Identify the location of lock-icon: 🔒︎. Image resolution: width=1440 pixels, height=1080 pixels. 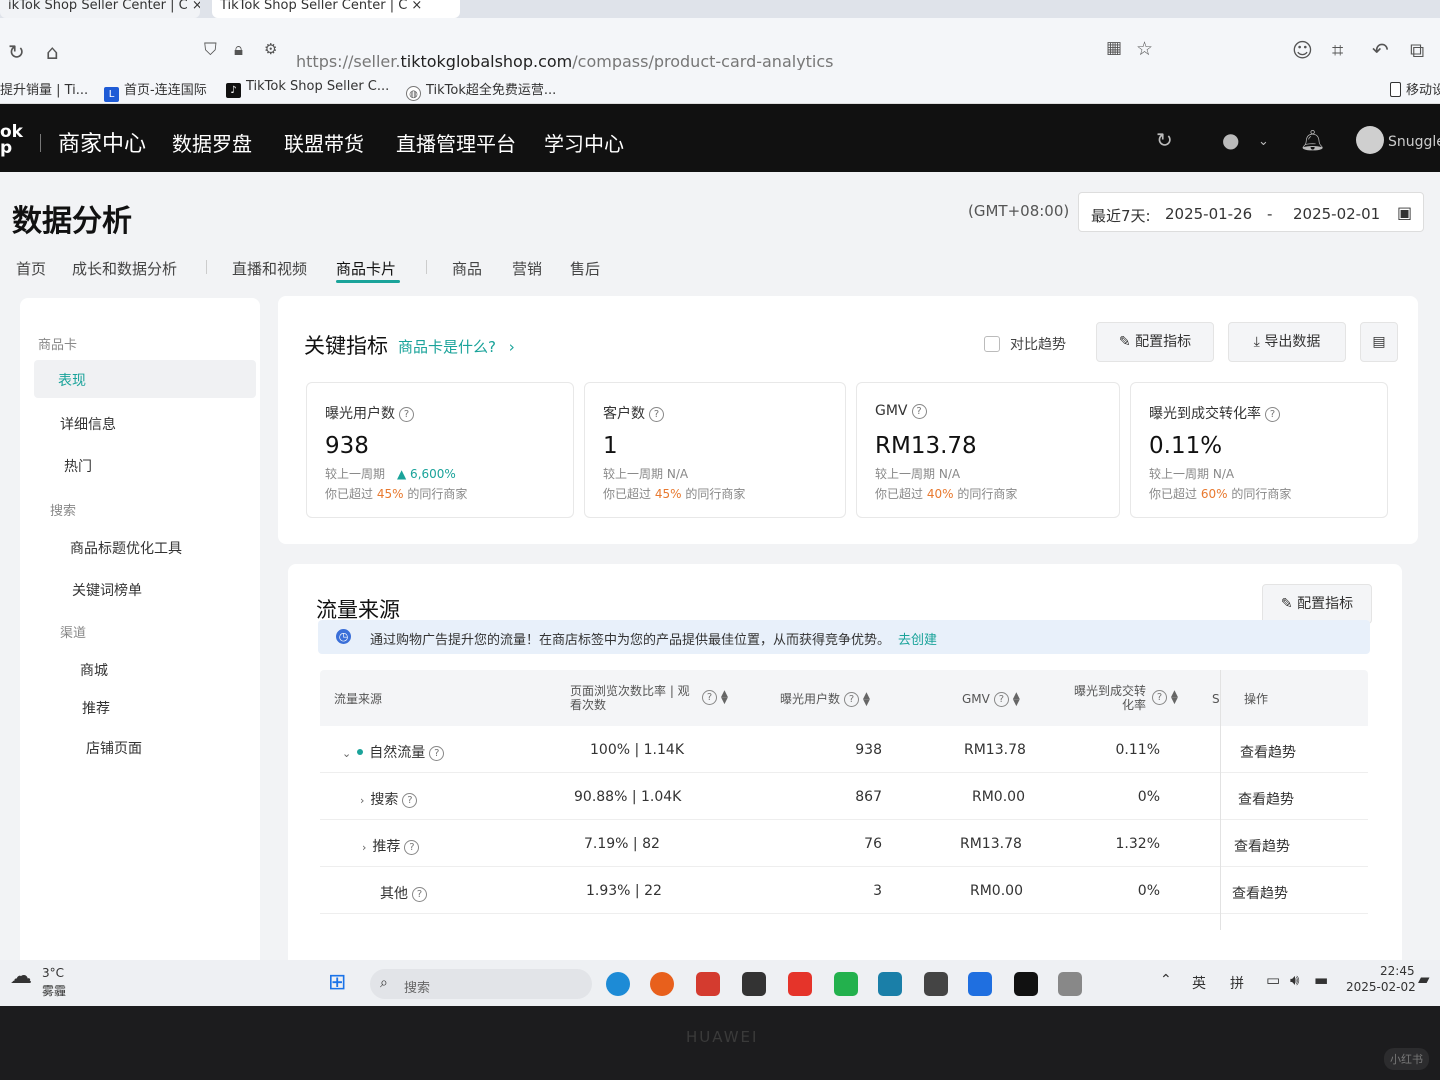
(238, 50).